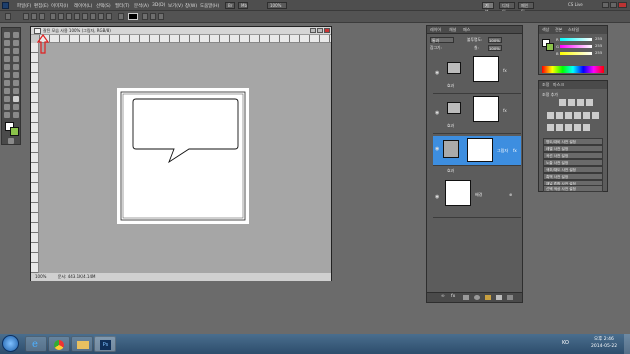  I want to click on menu-layer: 레이어(L), so click(83, 6).